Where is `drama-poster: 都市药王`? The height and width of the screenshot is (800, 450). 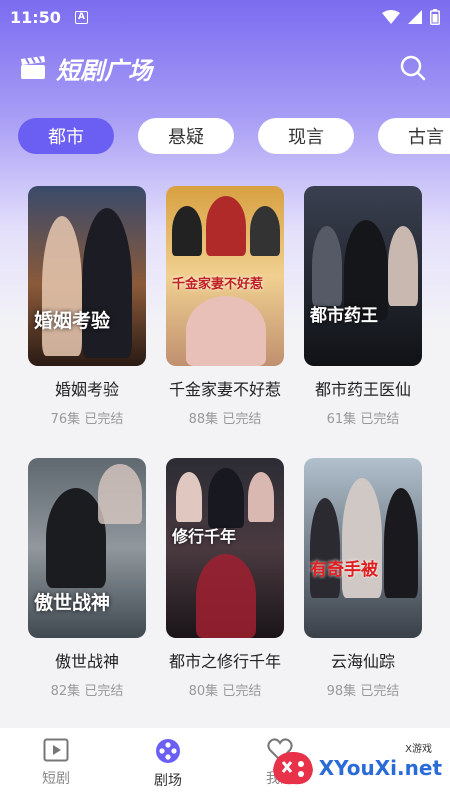 drama-poster: 都市药王 is located at coordinates (363, 276).